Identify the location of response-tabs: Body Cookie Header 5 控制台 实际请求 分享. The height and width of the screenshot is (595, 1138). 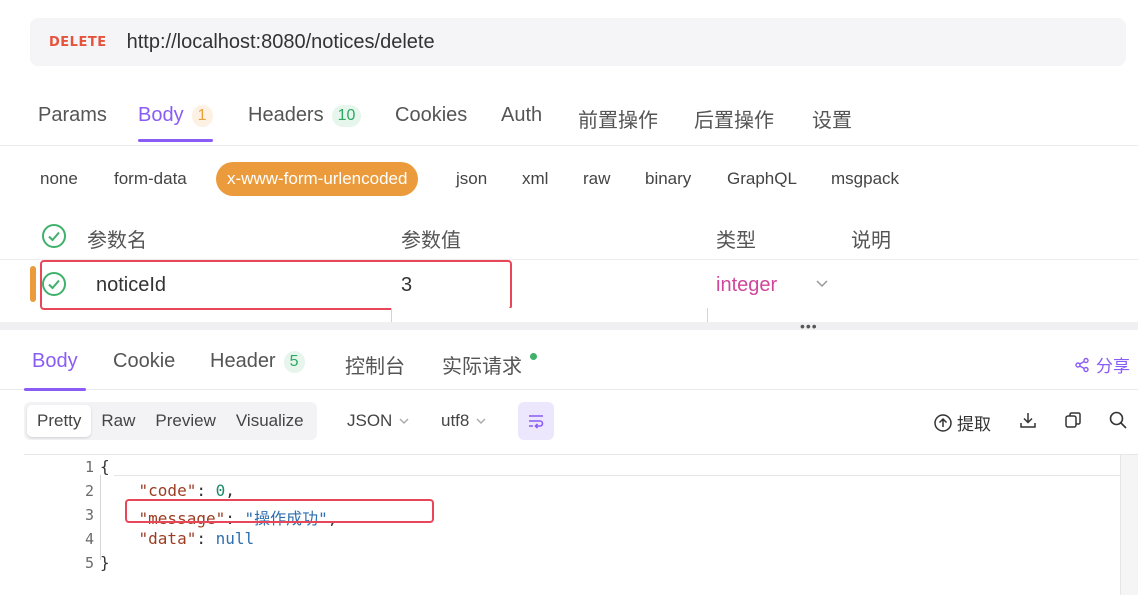
(569, 362).